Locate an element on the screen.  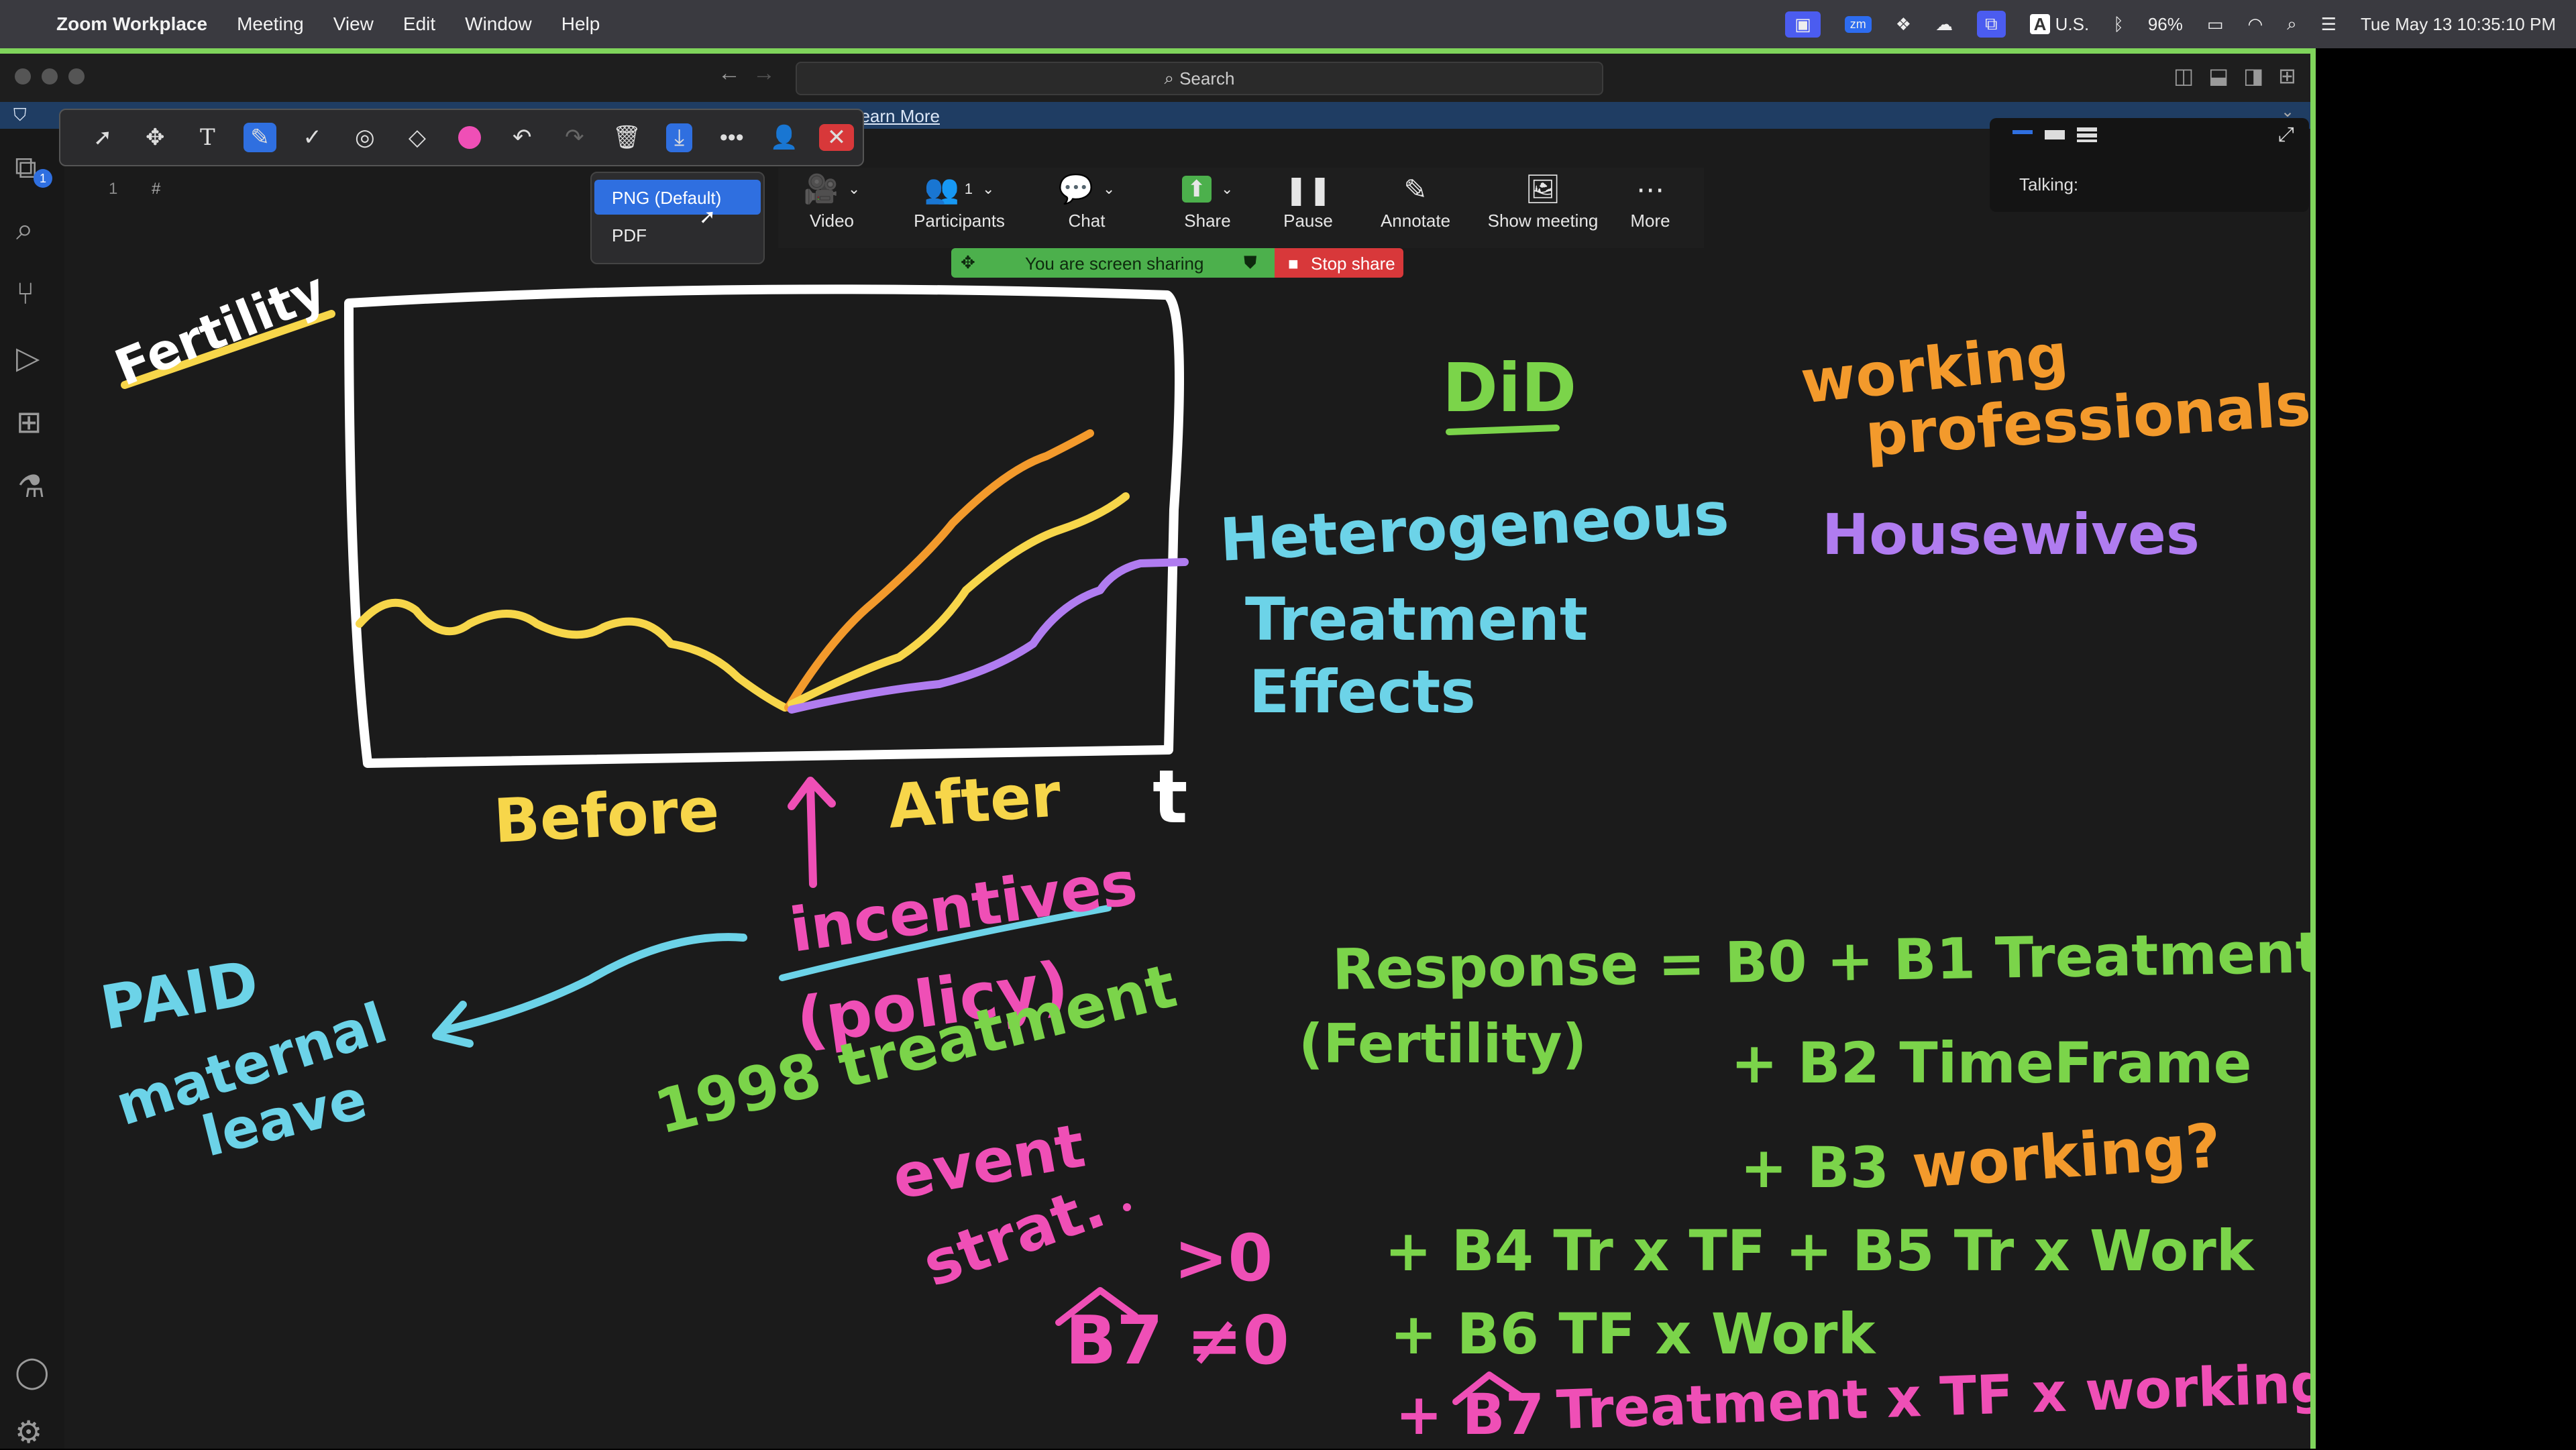
pen-tool-icon: ✎ is located at coordinates (259, 137).